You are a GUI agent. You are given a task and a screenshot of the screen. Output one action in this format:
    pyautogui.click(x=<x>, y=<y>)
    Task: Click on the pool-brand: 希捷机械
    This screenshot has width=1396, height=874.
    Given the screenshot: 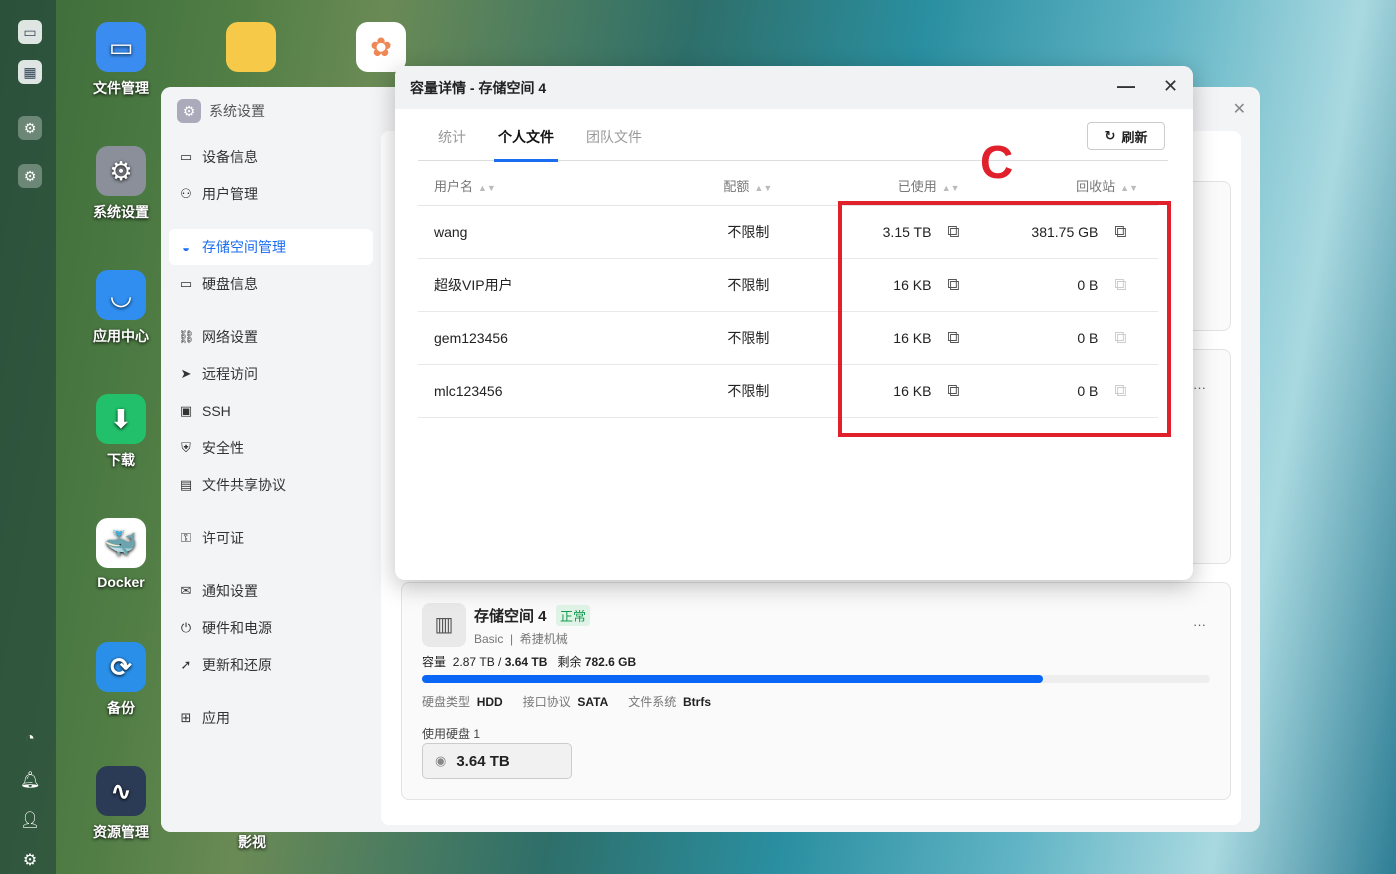 What is the action you would take?
    pyautogui.click(x=543, y=639)
    